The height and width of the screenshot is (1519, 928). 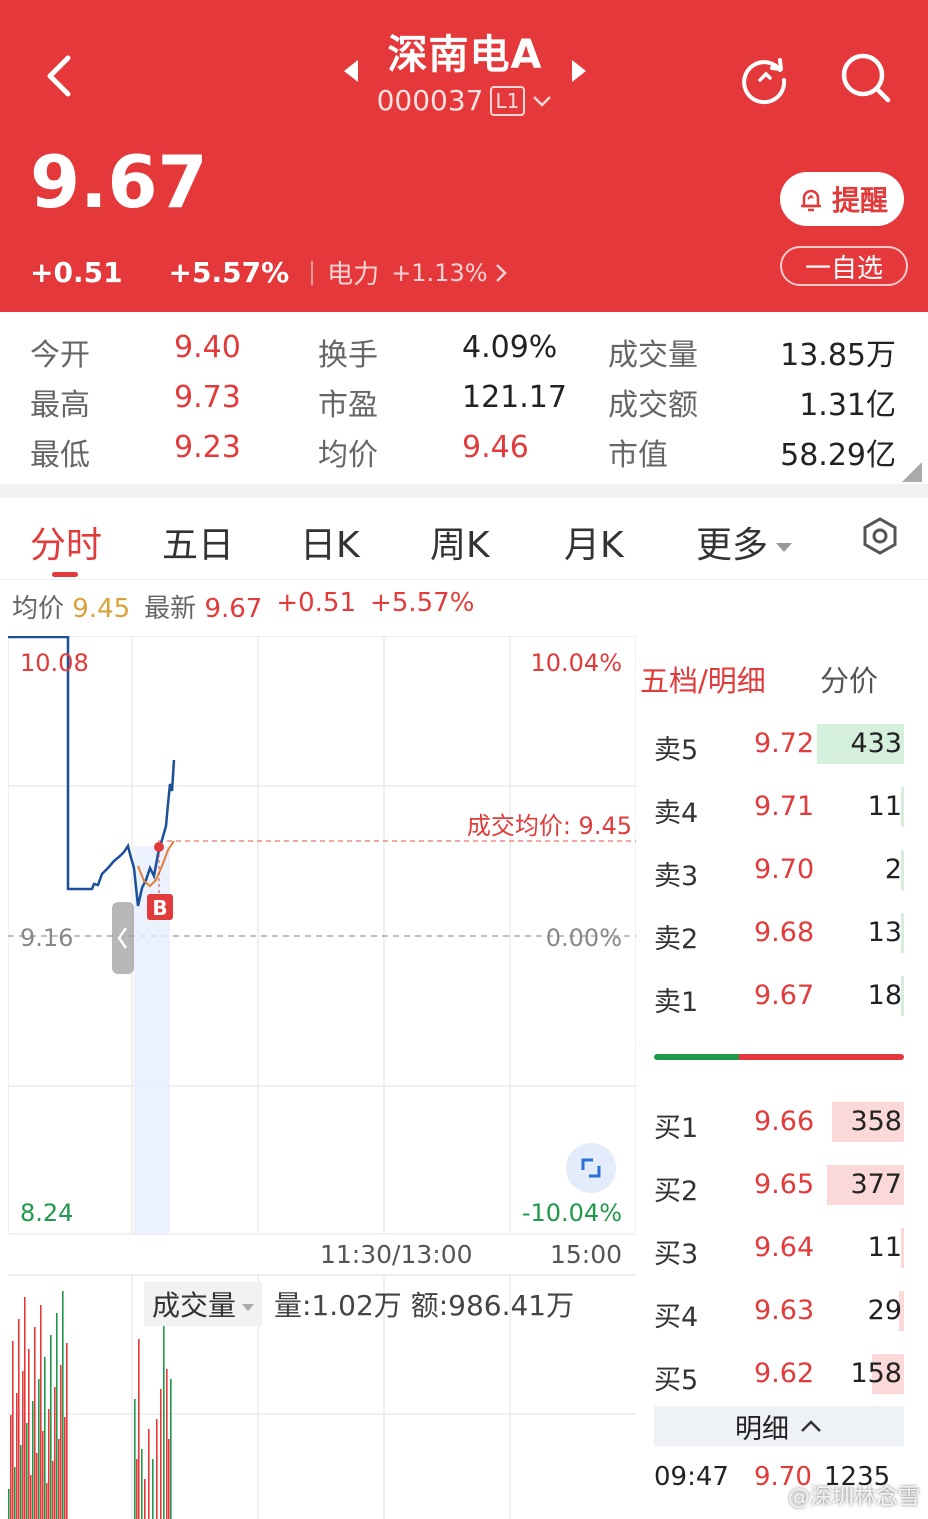 I want to click on bid-volume: 11, so click(x=884, y=1247).